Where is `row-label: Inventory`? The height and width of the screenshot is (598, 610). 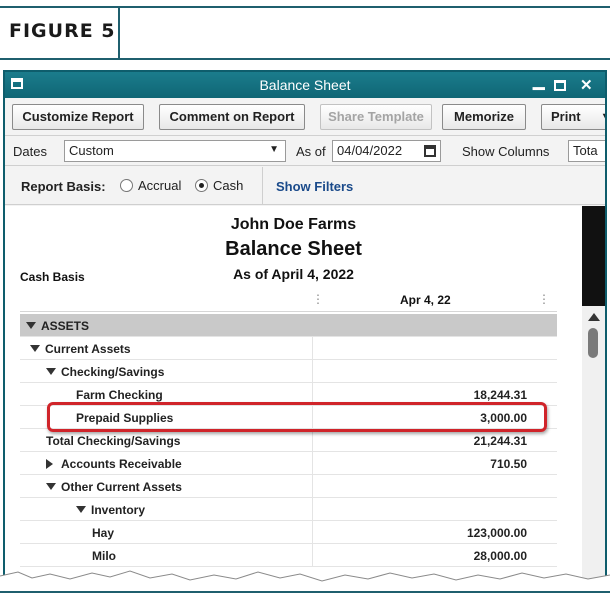
row-label: Inventory is located at coordinates (110, 510).